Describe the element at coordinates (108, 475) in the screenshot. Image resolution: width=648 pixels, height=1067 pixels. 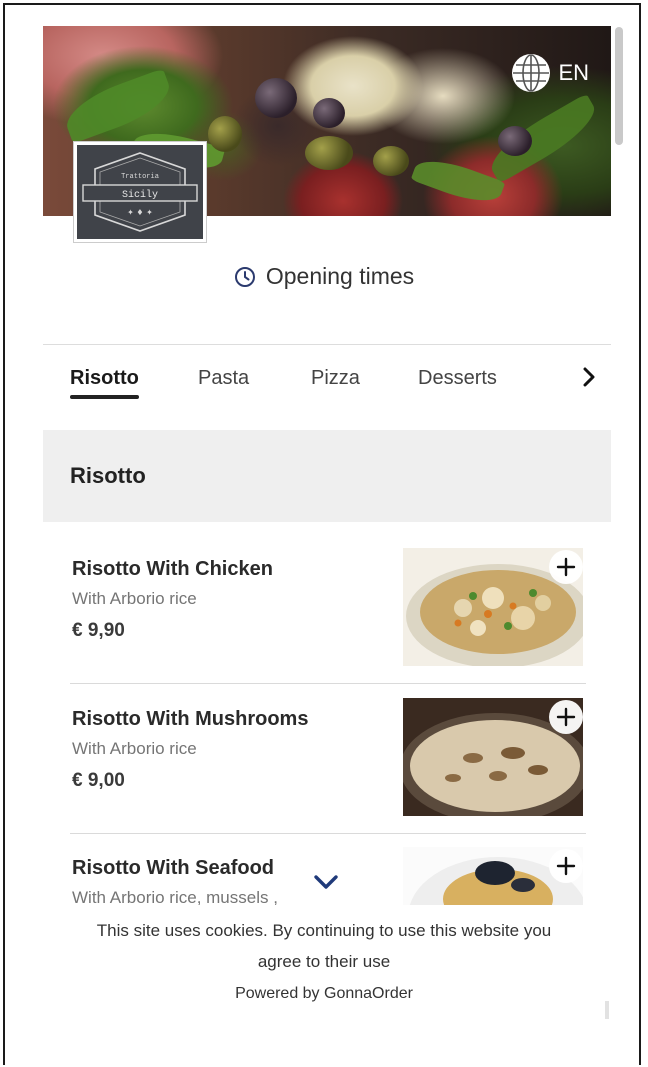
I see `section-title: Risotto` at that location.